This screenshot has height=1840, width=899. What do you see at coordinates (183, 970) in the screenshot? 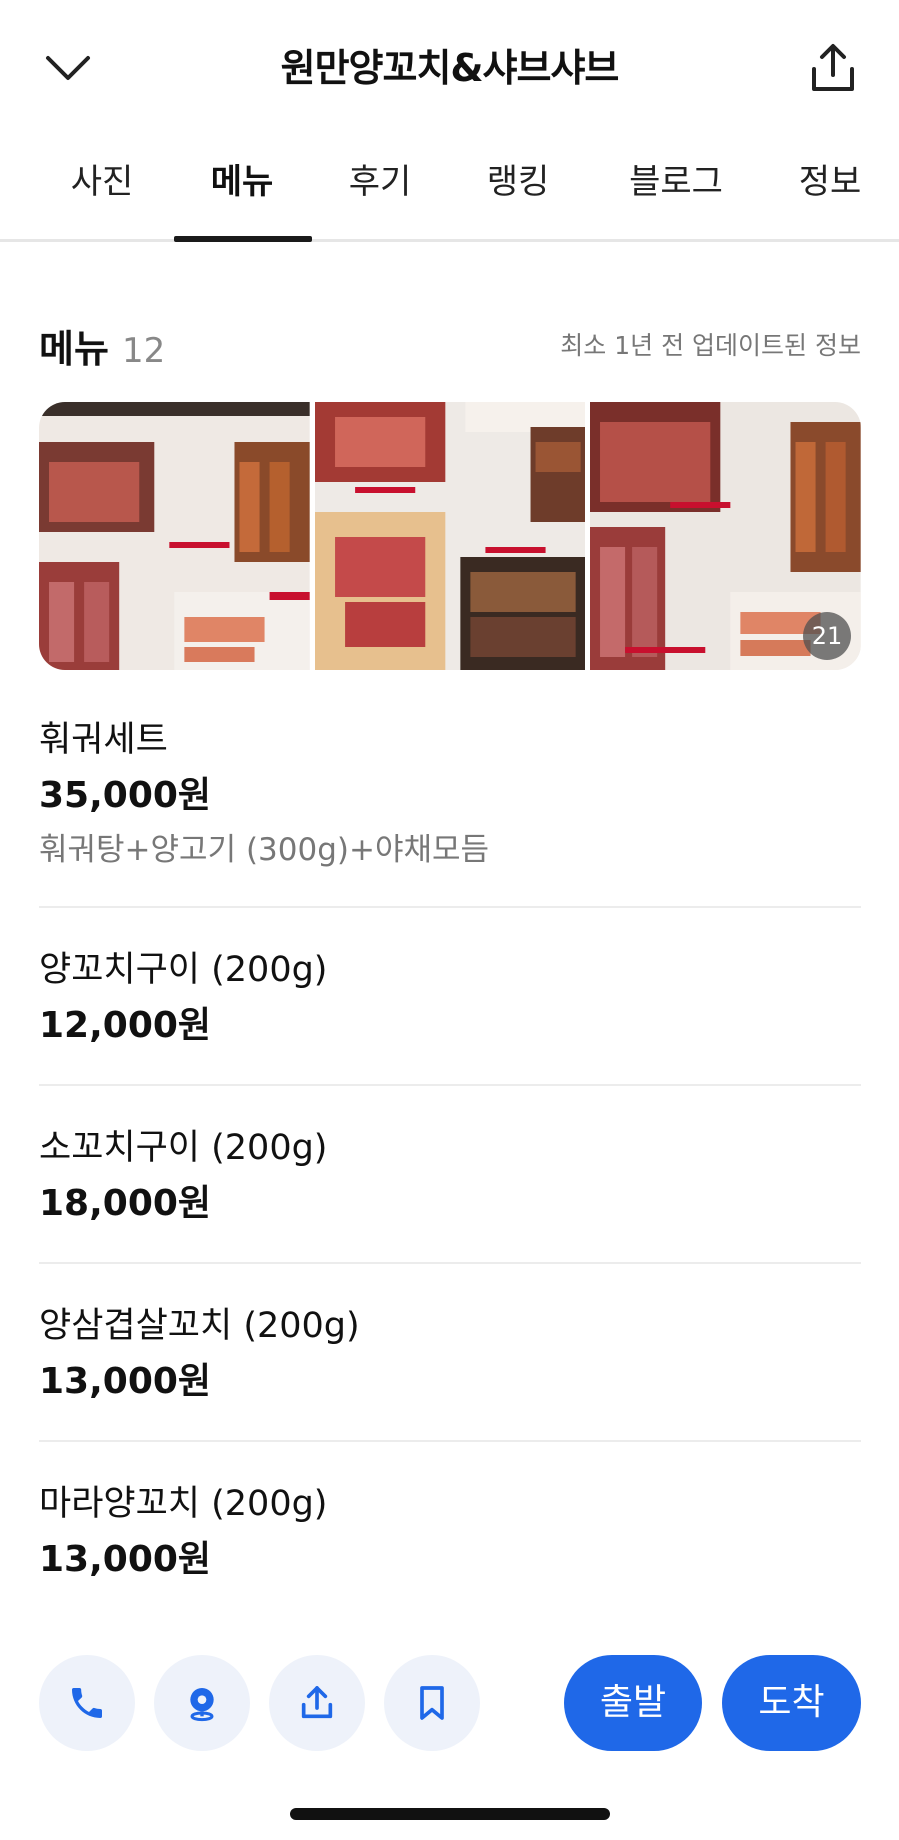
I see `menu-item-name: 양꼬치구이 (200g)` at bounding box center [183, 970].